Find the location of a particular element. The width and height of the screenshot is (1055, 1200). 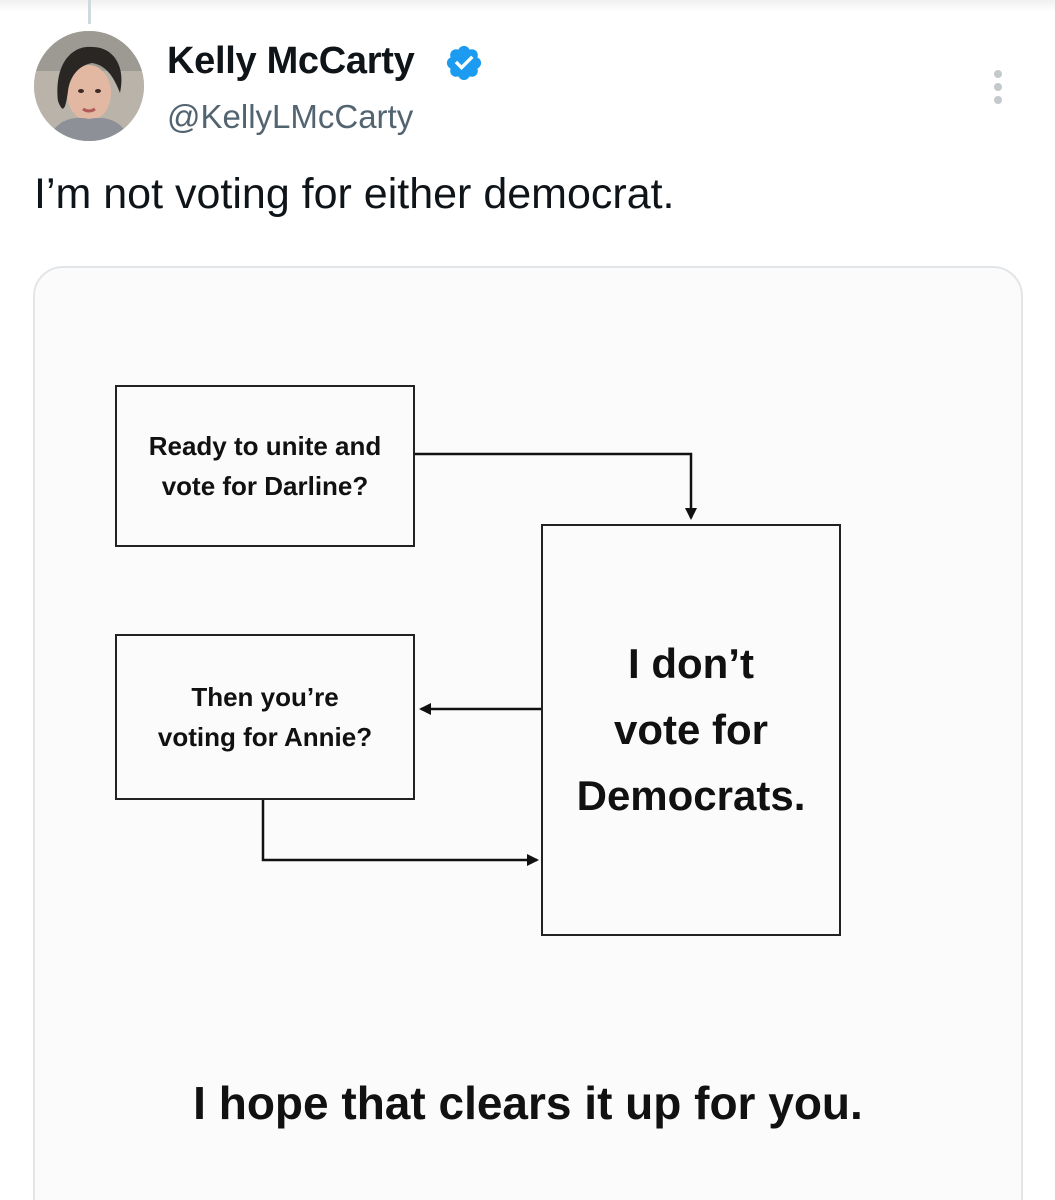

box-annie-line2: voting for Annie? is located at coordinates (265, 737).